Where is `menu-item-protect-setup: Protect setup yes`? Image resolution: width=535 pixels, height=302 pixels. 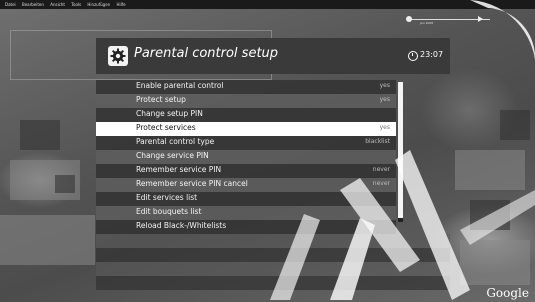
menu-item-protect-setup: Protect setup yes is located at coordinates (246, 101).